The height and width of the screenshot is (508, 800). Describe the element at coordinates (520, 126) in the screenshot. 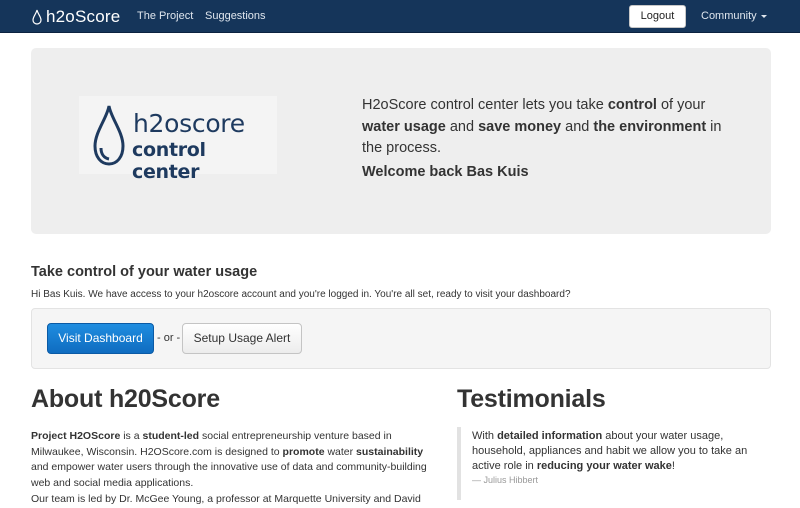

I see `hero-text-bold: save money` at that location.